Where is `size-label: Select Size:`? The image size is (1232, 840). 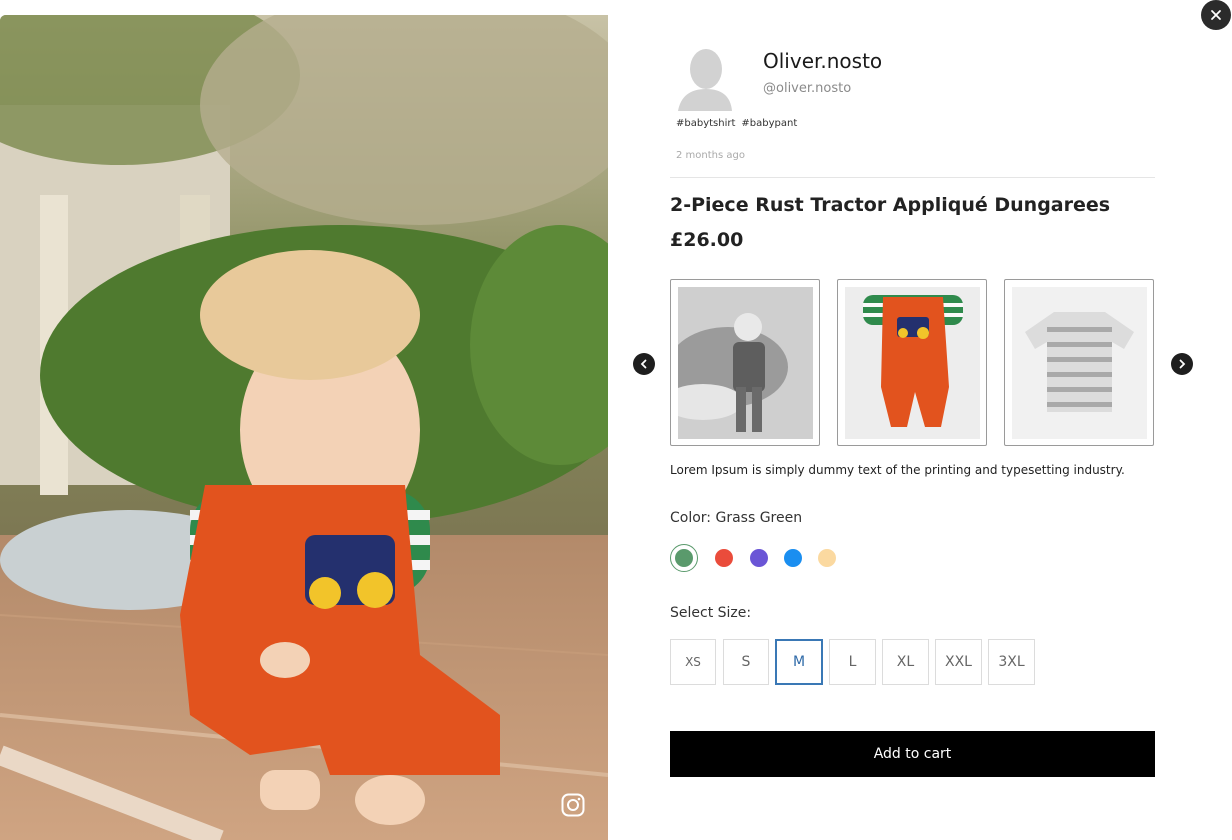
size-label: Select Size: is located at coordinates (711, 613).